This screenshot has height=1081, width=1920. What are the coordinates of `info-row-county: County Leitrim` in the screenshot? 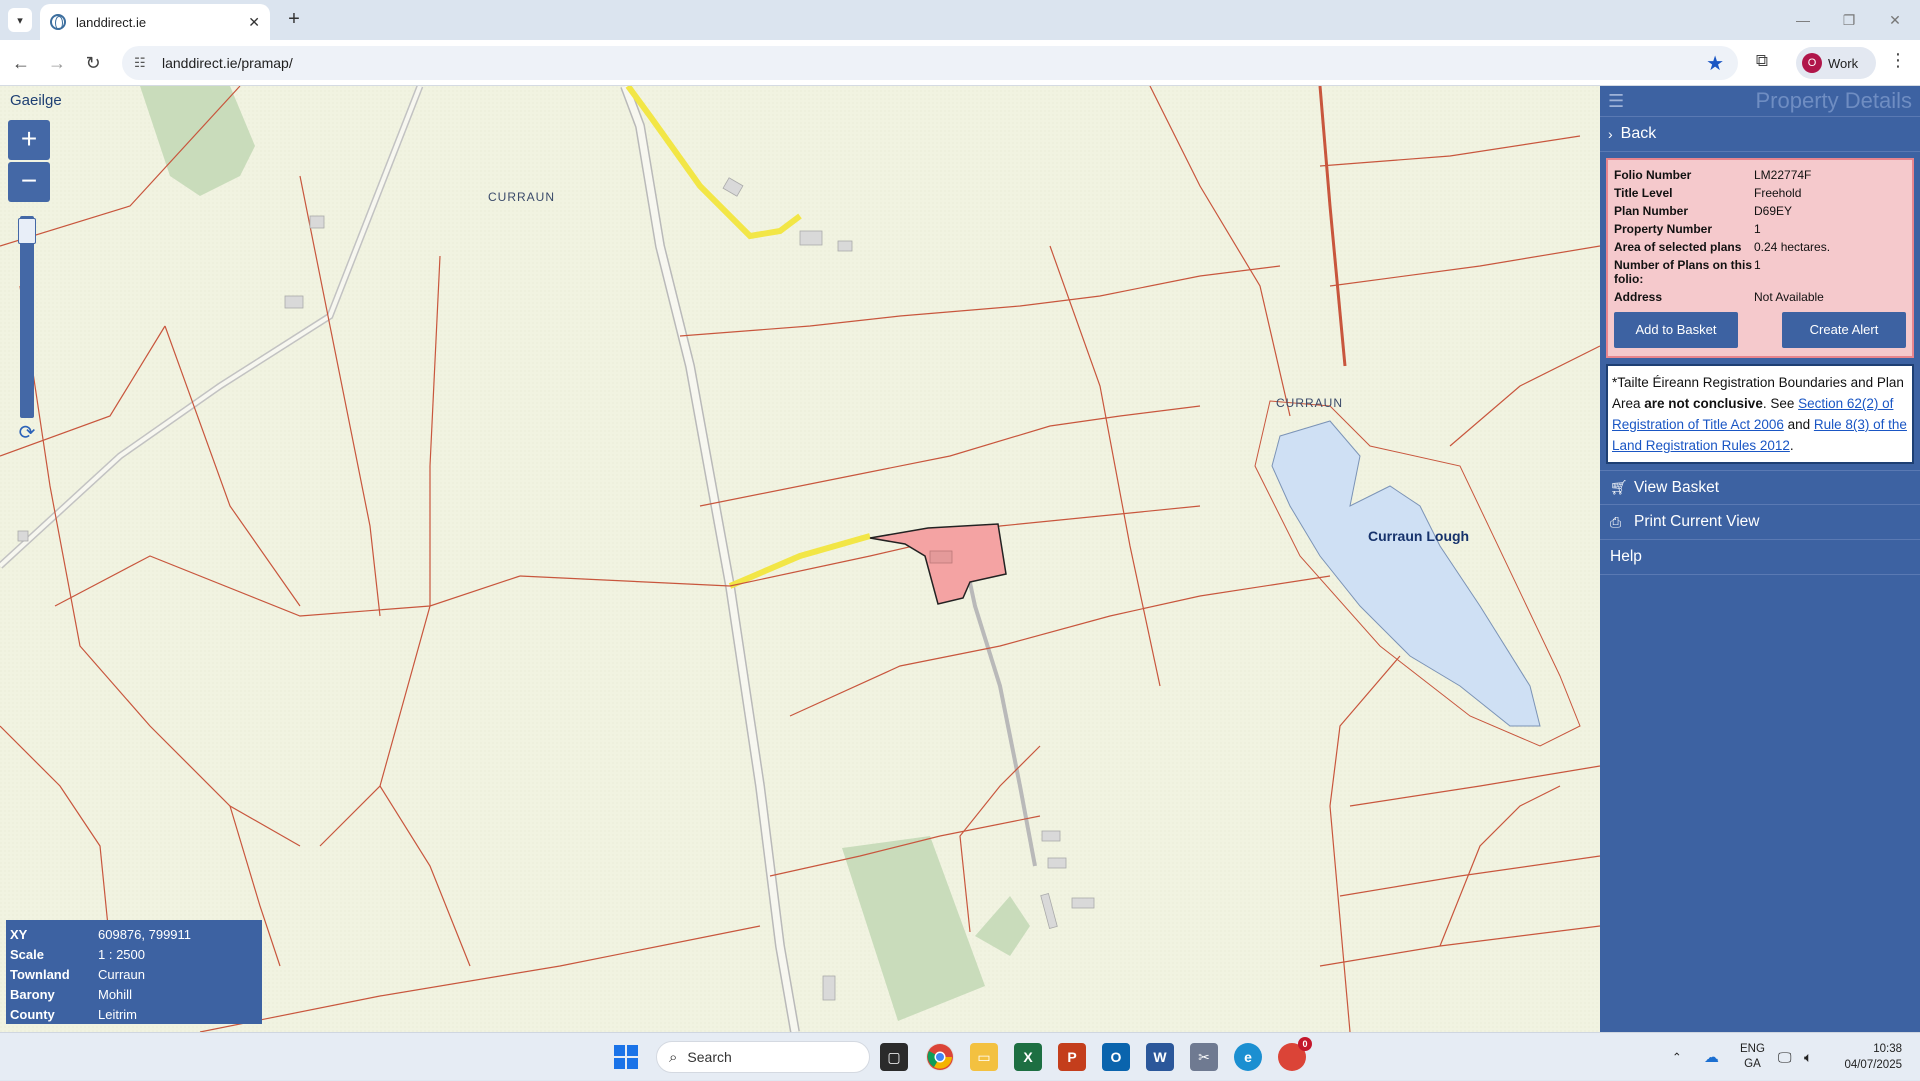 It's located at (74, 1014).